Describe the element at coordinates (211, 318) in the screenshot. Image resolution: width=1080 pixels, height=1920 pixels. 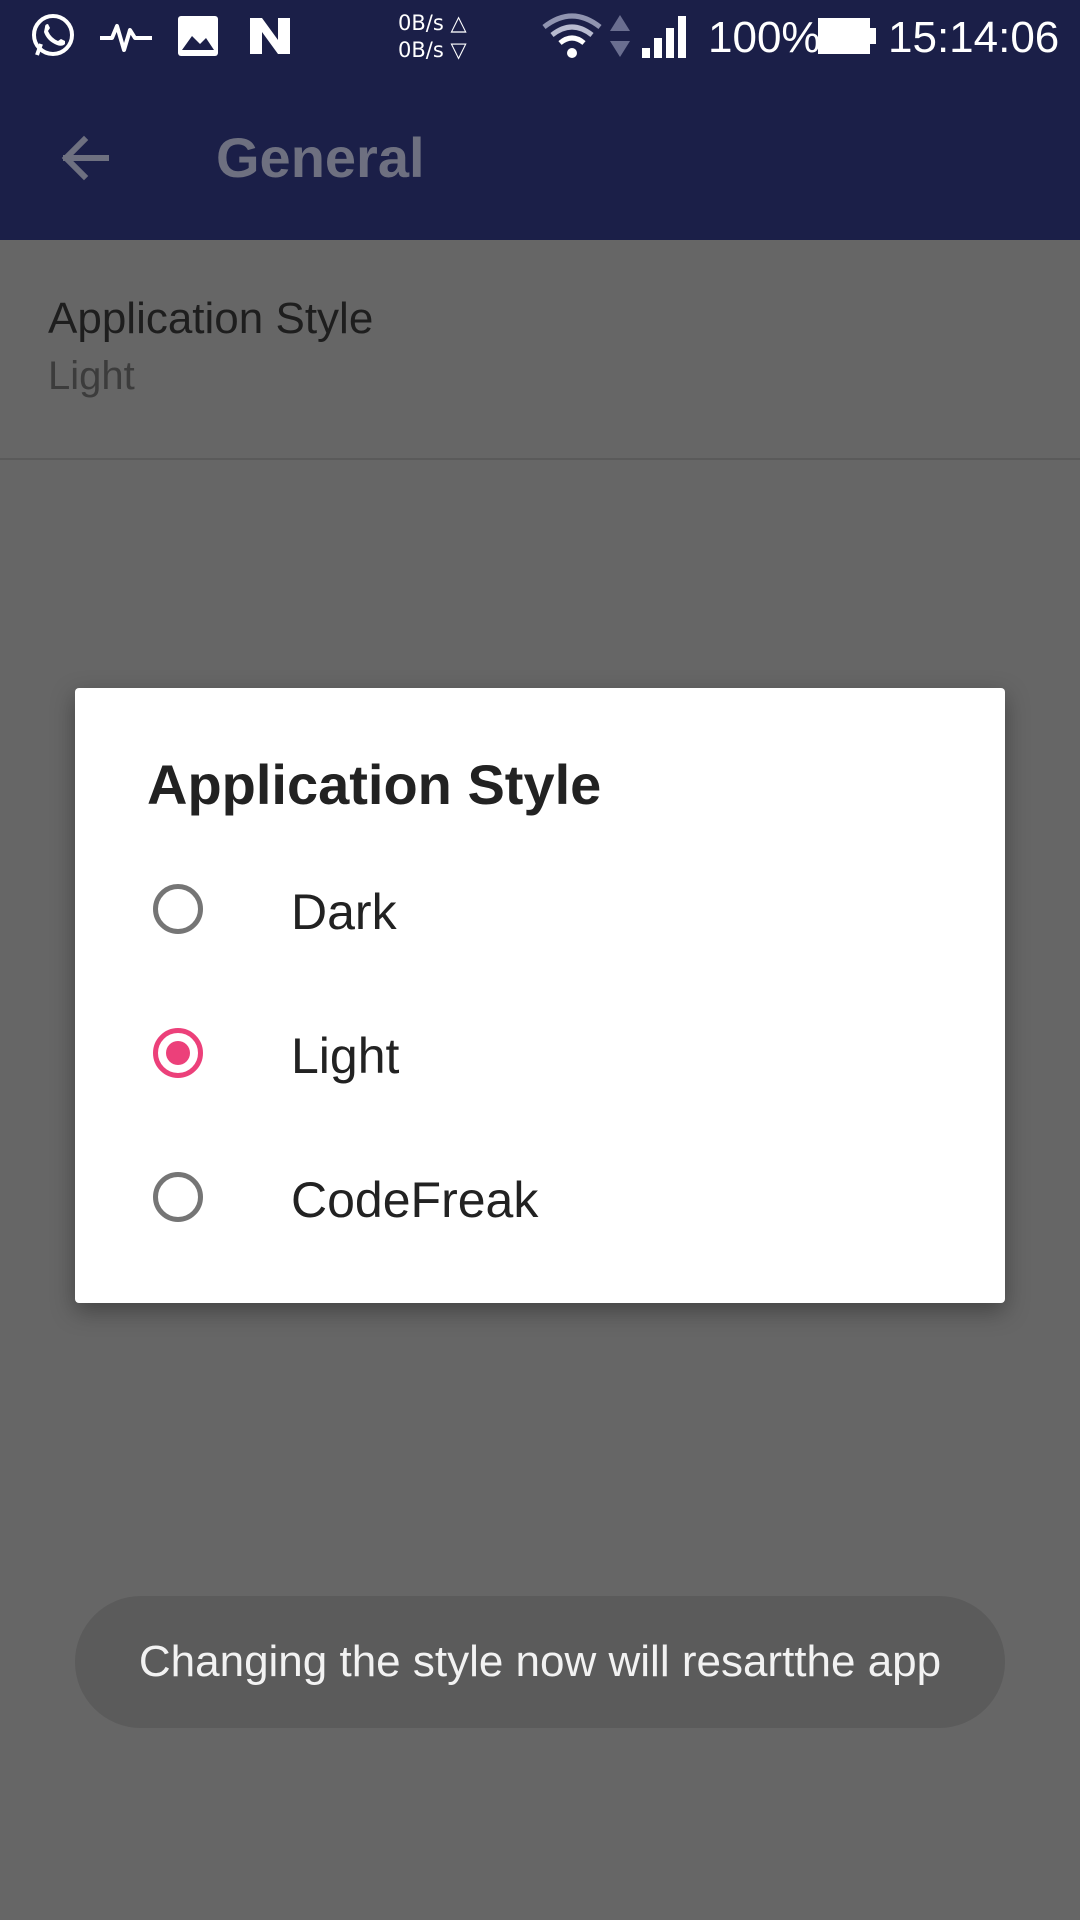
I see `preference-title: Application Style` at that location.